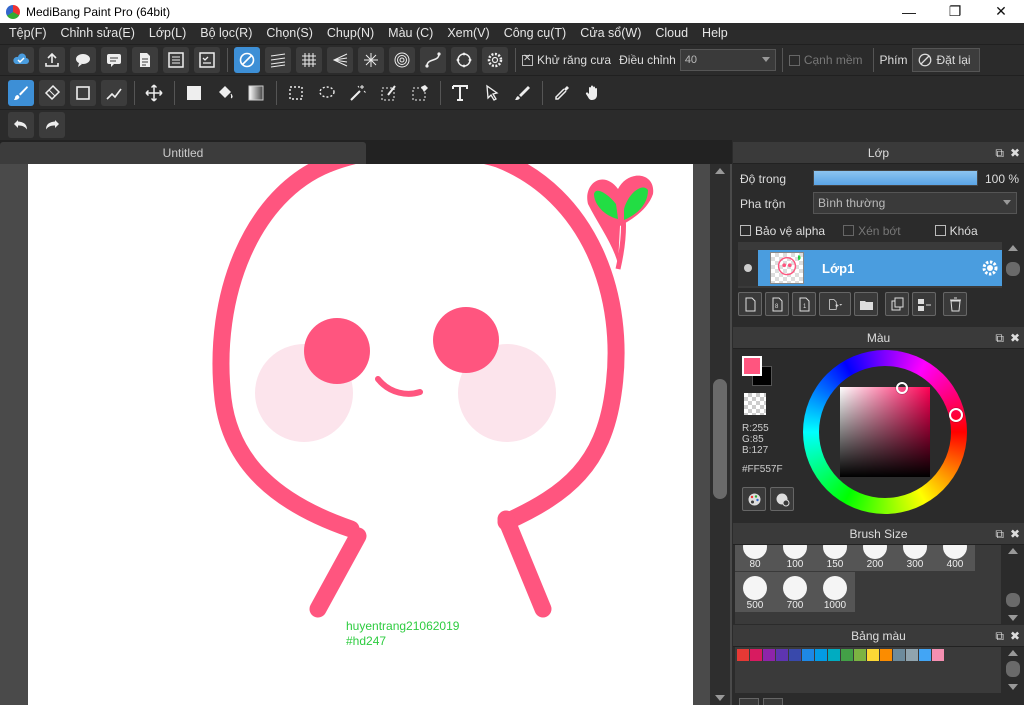 Image resolution: width=1024 pixels, height=705 pixels. I want to click on no-snap-button, so click(247, 60).